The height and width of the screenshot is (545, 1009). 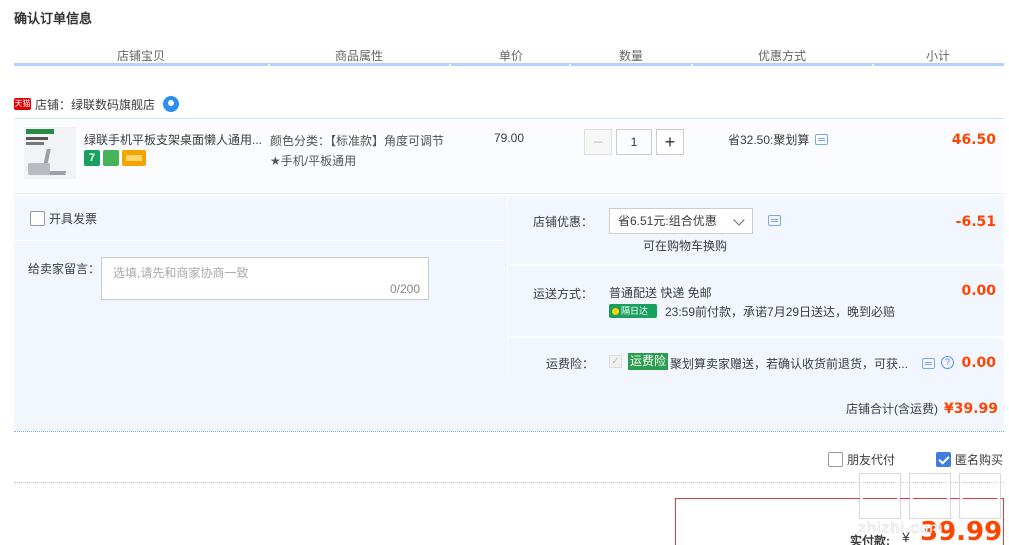 I want to click on payment-label: 实付款:, so click(x=870, y=539).